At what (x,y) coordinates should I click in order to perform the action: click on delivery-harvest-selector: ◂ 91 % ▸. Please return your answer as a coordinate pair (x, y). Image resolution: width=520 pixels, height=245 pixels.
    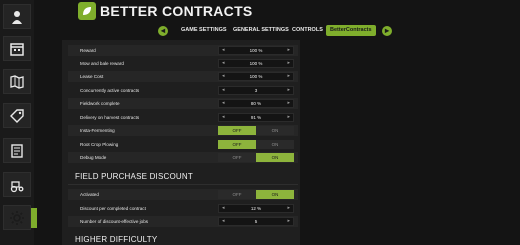
    Looking at the image, I should click on (256, 117).